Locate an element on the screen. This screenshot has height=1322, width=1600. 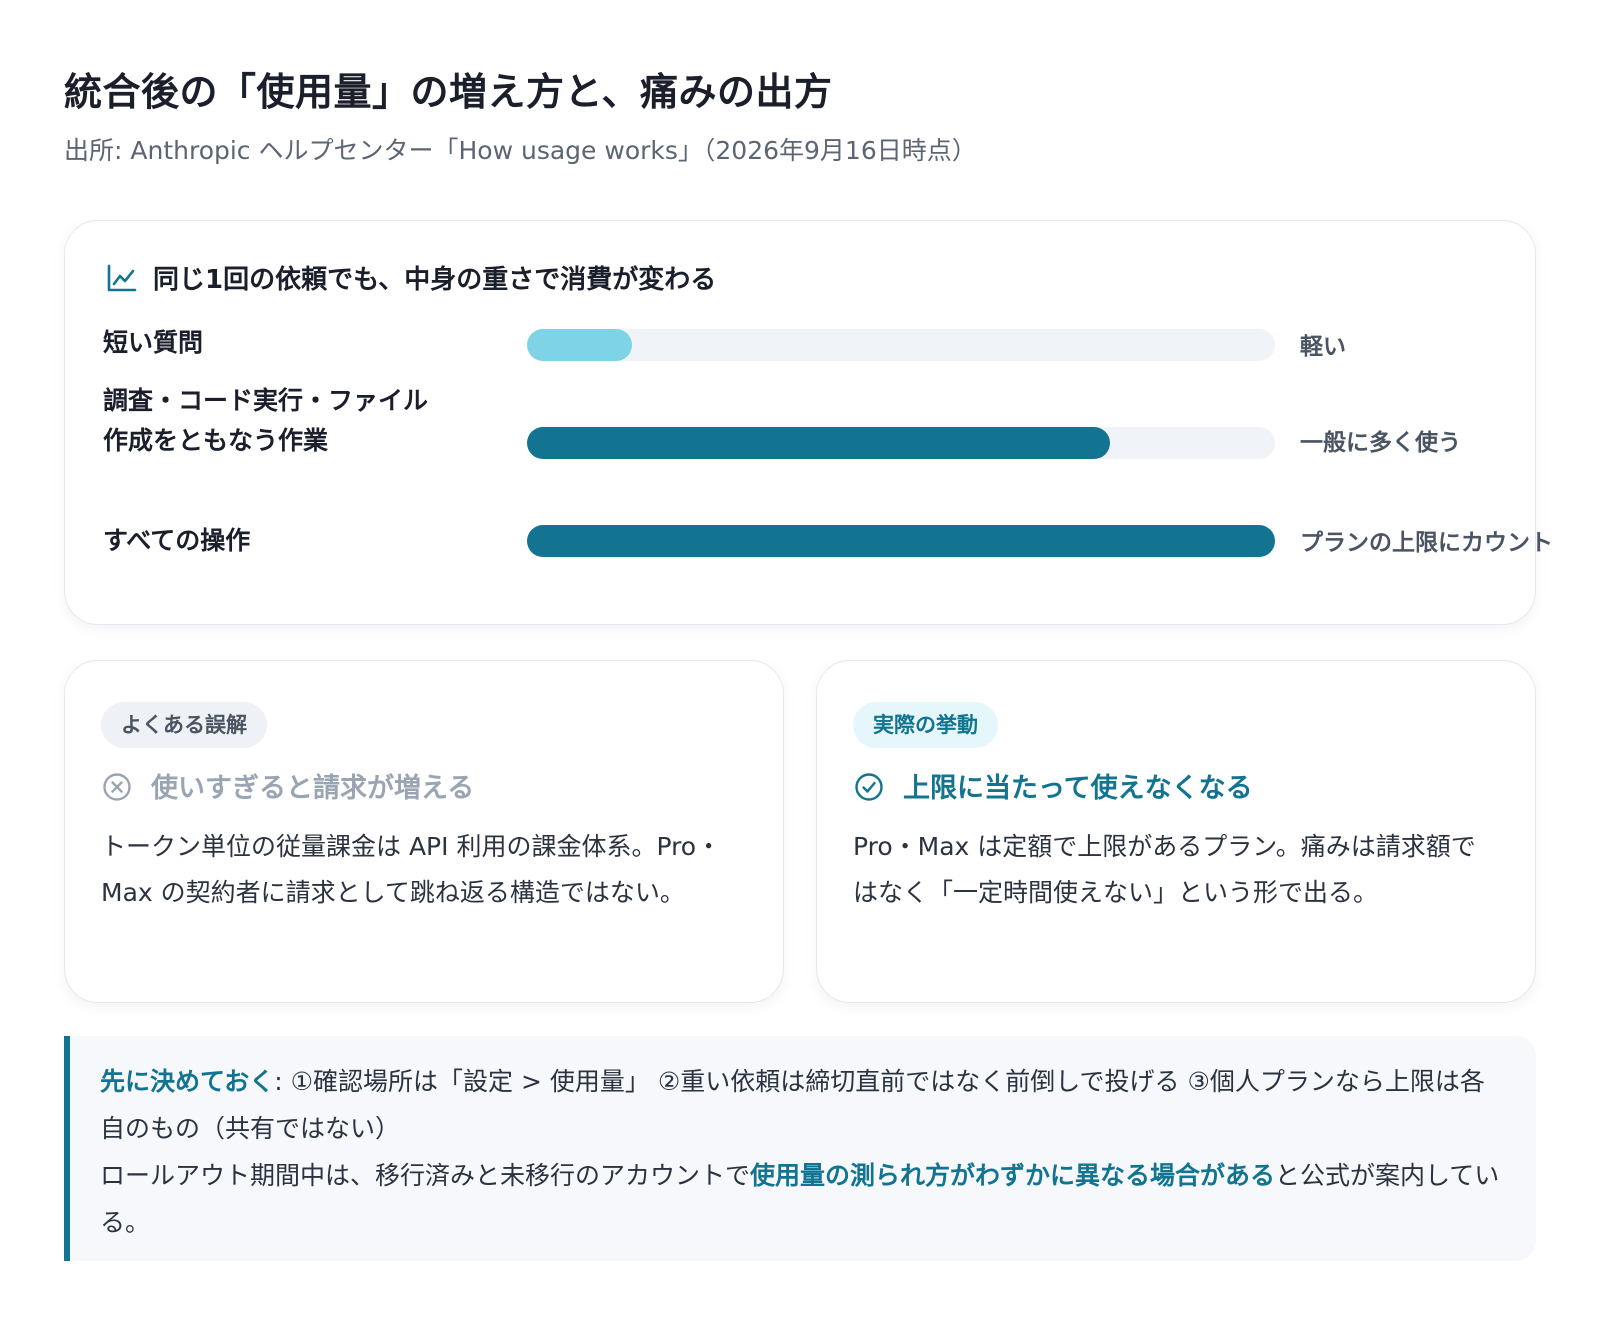
callout-highlight: 使用量の測られ方がわずかに異なる場合がある is located at coordinates (1013, 1175).